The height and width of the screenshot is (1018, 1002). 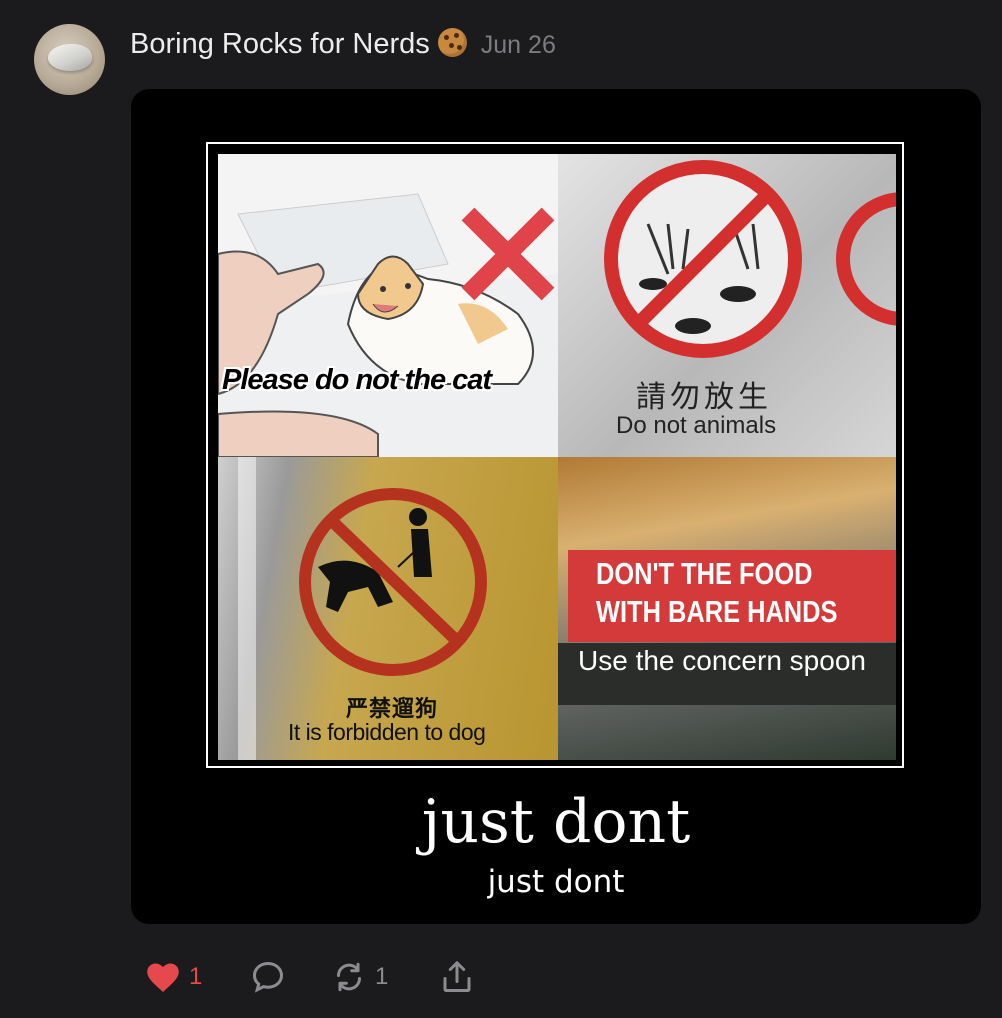 What do you see at coordinates (704, 573) in the screenshot?
I see `food-sign-line1: DON'T THE FOOD` at bounding box center [704, 573].